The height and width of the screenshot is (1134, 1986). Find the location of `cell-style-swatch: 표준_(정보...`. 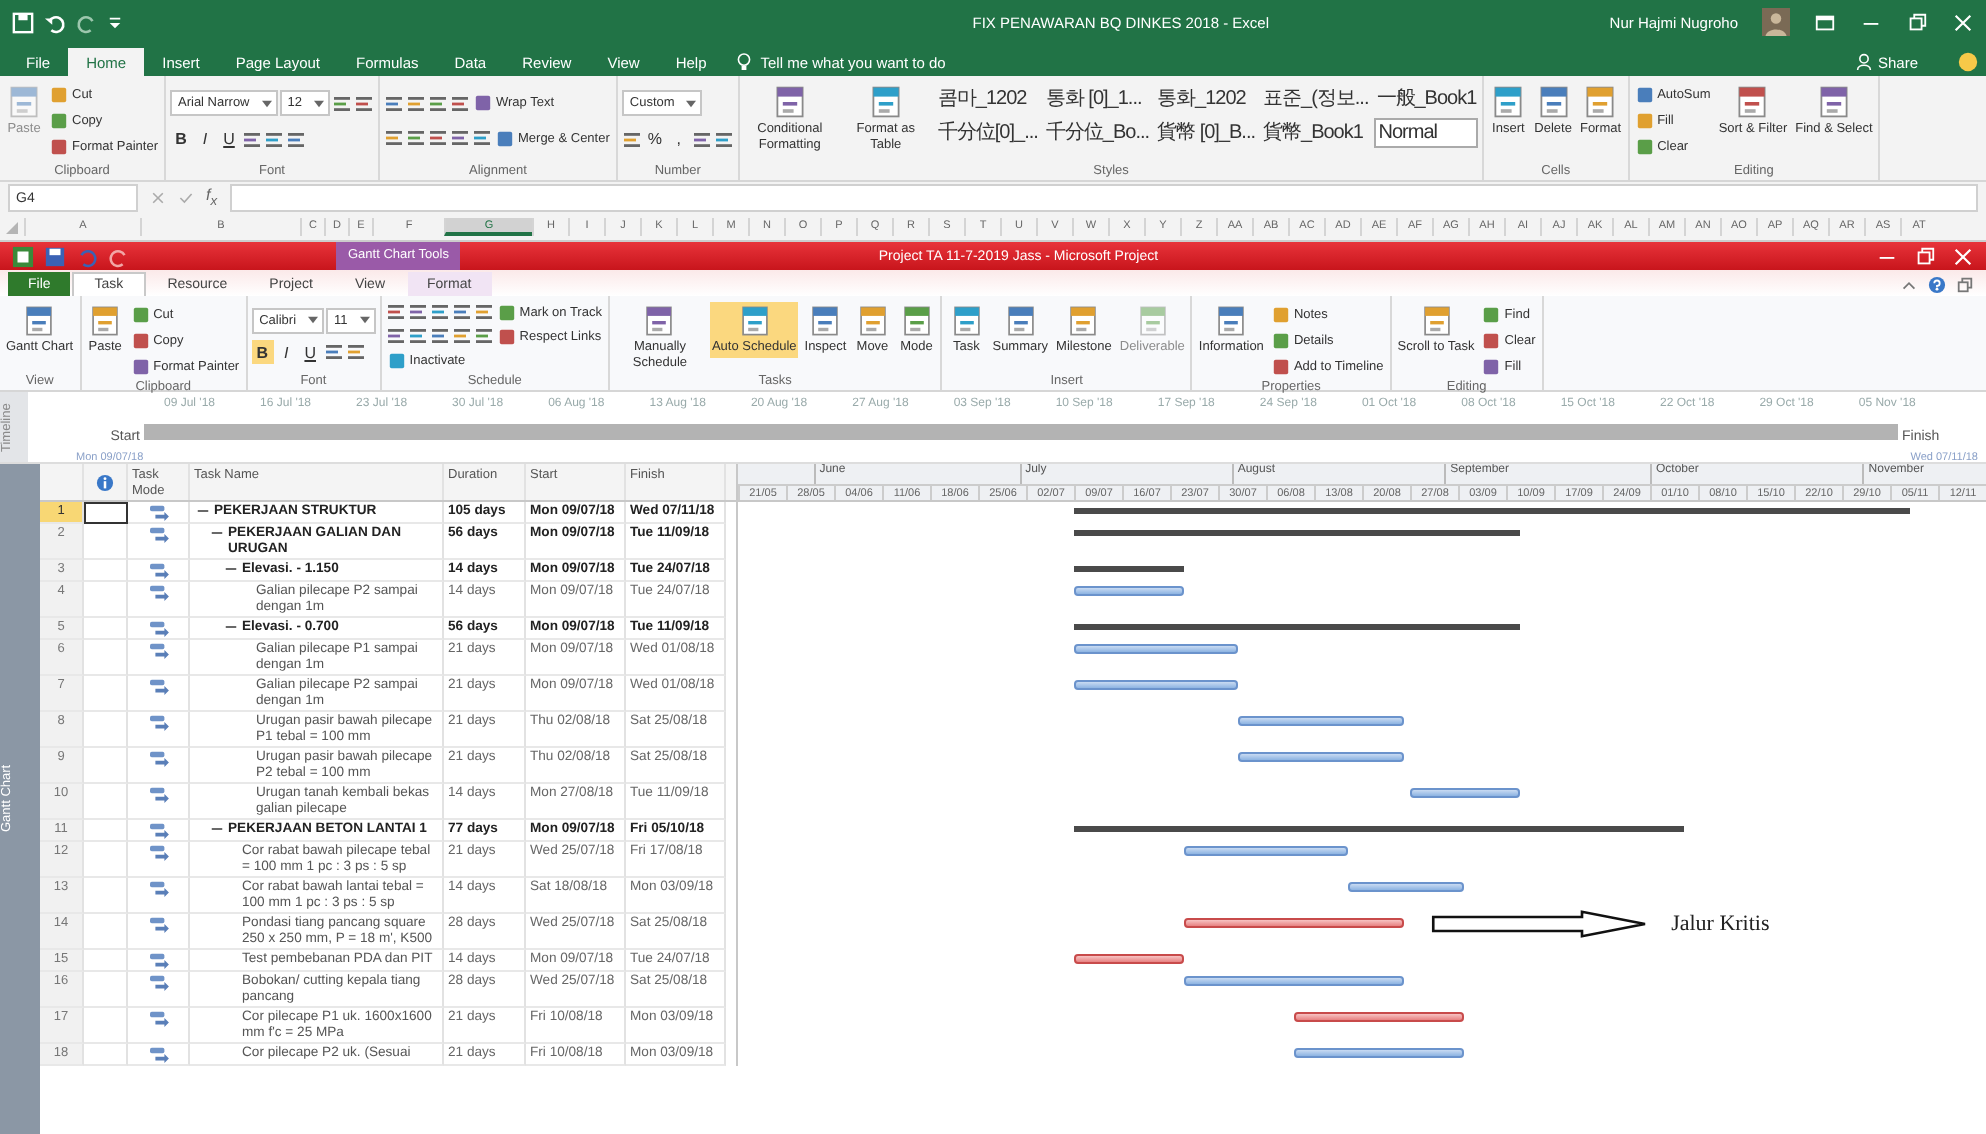

cell-style-swatch: 표준_(정보... is located at coordinates (1316, 99).